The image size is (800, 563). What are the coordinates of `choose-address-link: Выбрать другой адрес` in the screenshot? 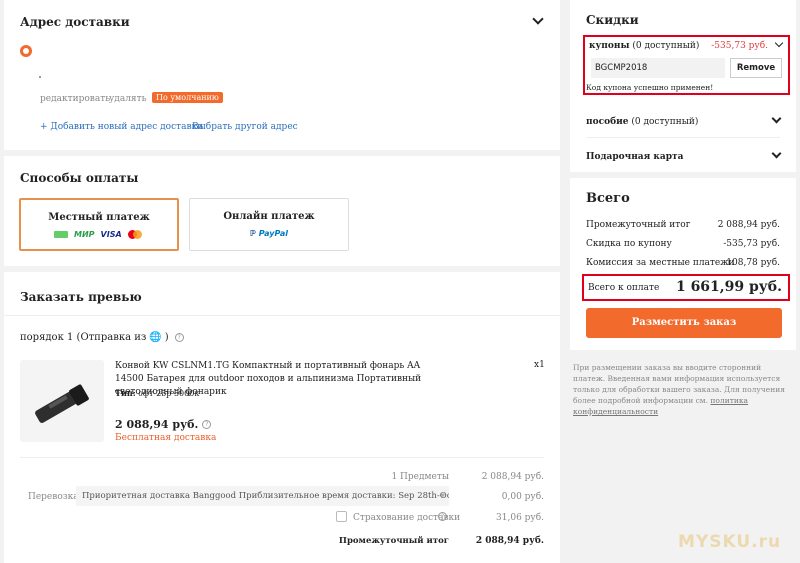 It's located at (245, 127).